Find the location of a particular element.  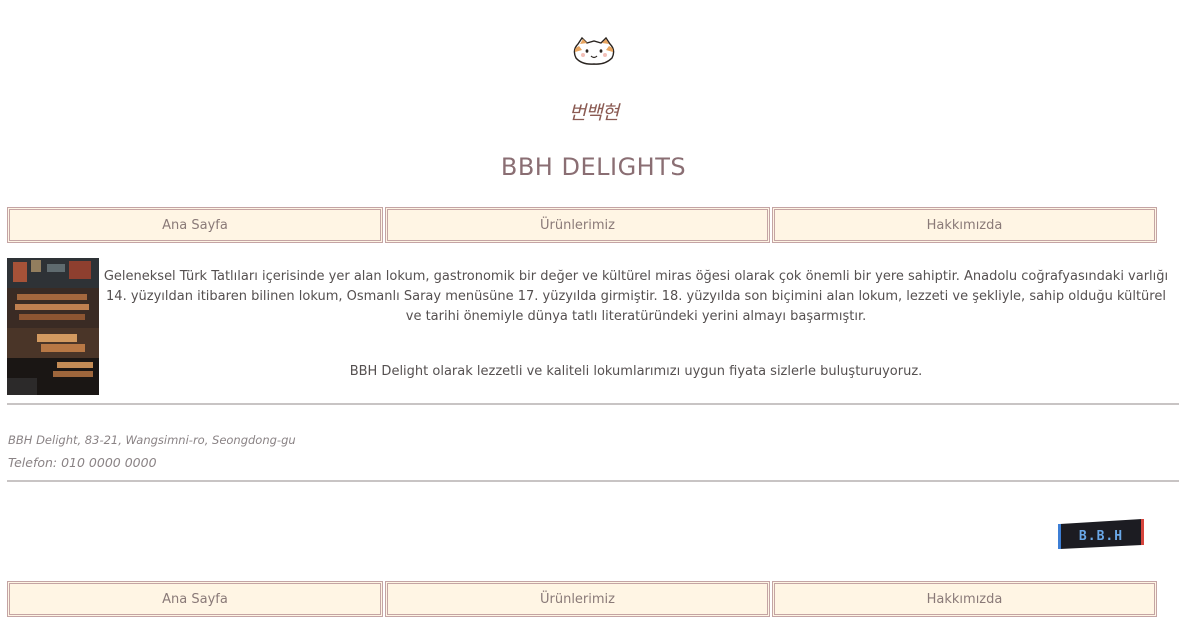

bbh-badge-text: B.B.H is located at coordinates (1101, 536).